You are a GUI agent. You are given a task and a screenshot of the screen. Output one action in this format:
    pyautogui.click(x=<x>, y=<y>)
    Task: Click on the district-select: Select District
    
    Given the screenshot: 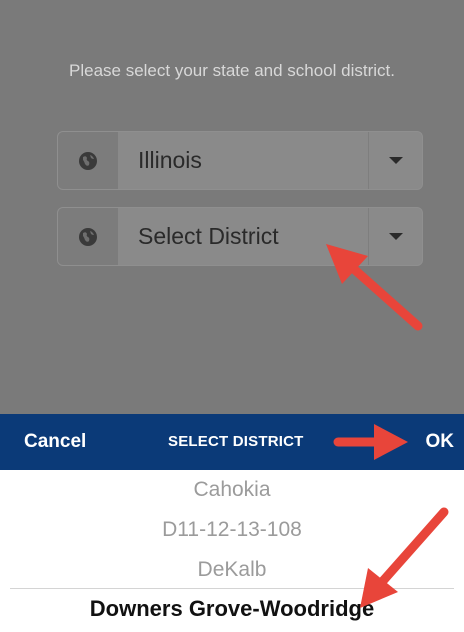 What is the action you would take?
    pyautogui.click(x=240, y=236)
    